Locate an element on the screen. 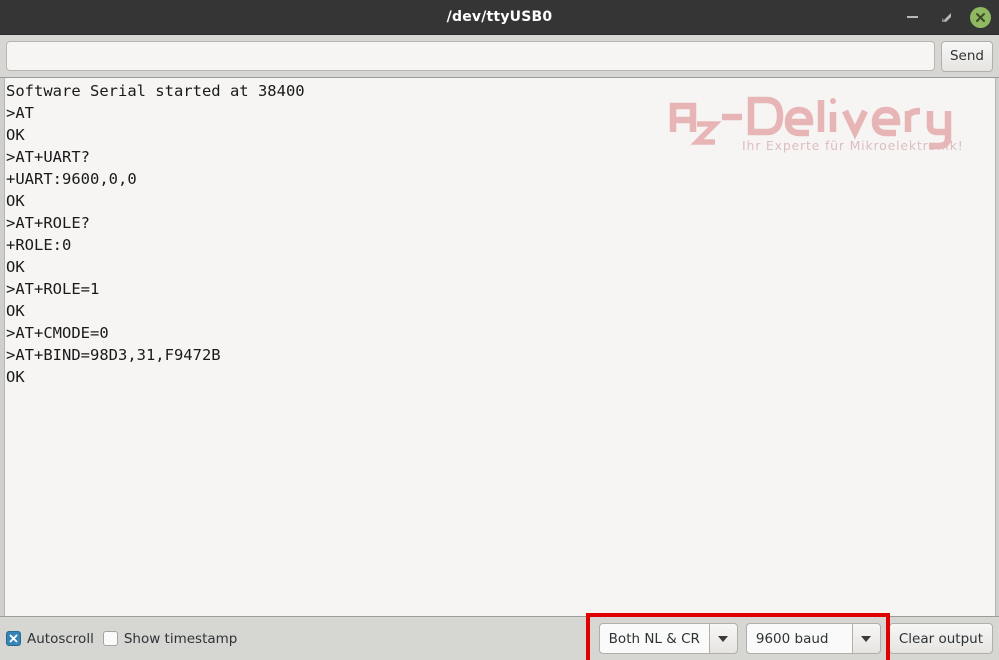 The height and width of the screenshot is (660, 999). show-timestamp-label: Show timestamp is located at coordinates (180, 638).